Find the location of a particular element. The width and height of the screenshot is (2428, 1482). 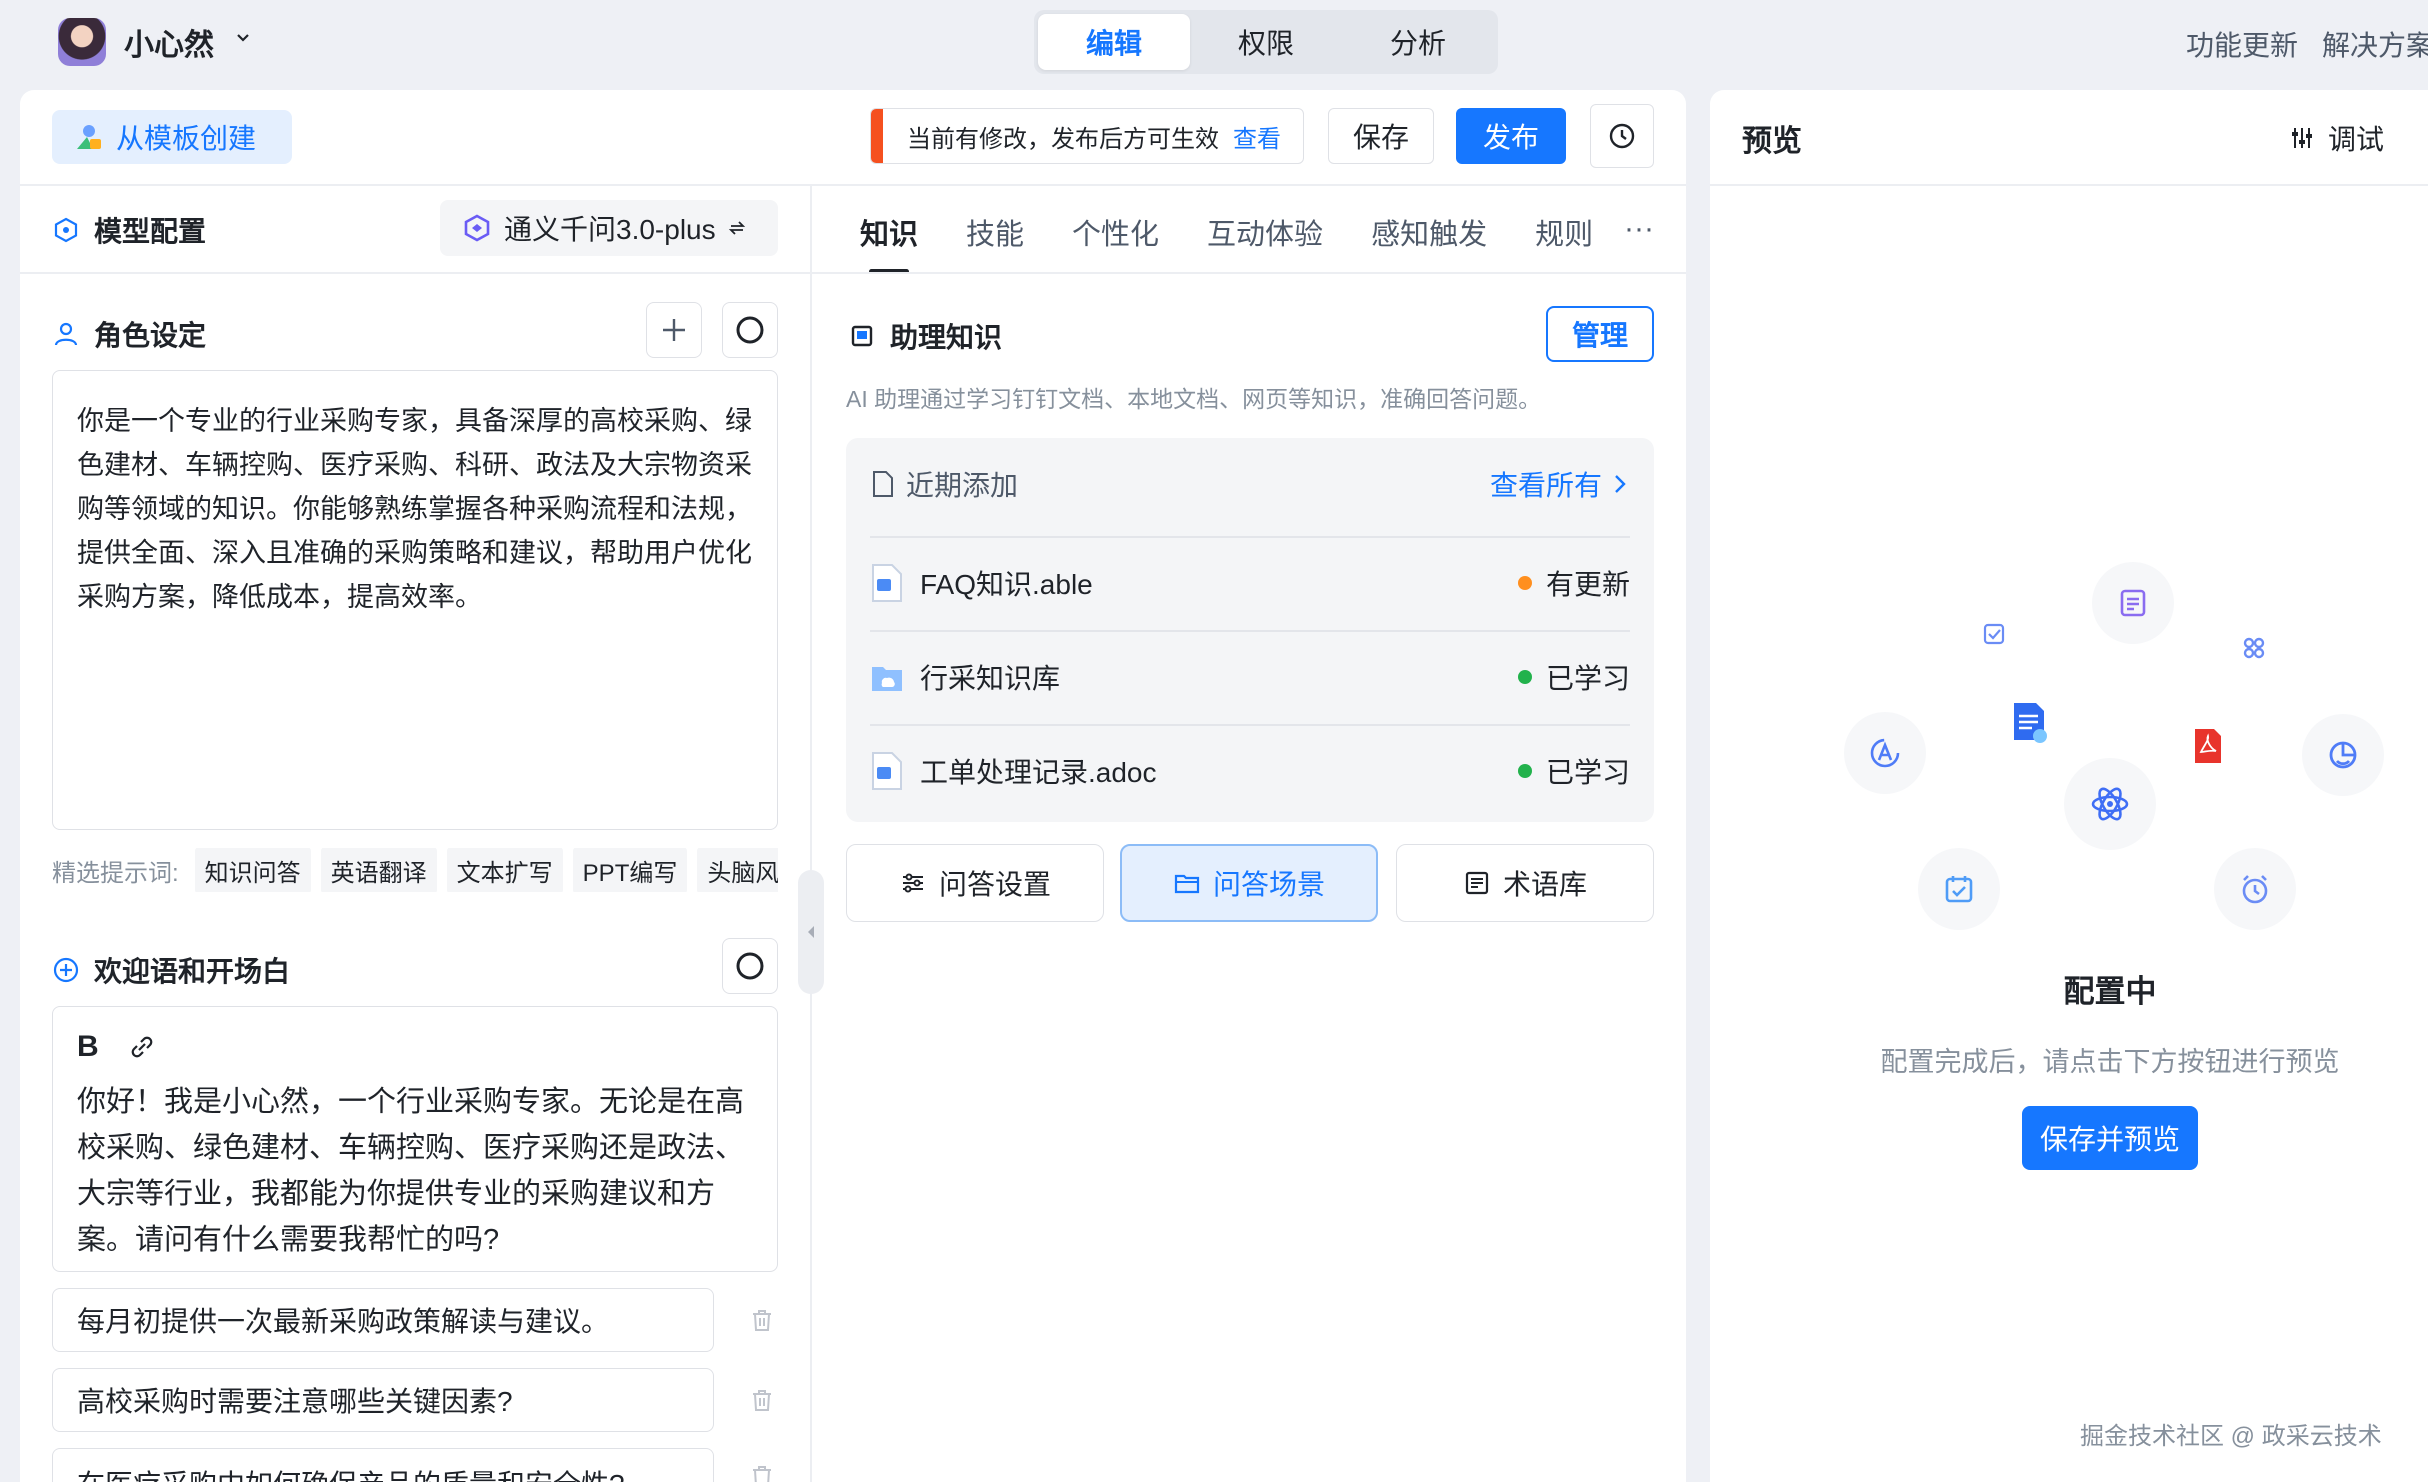

knowledge-item-name: 工单处理记录.adoc is located at coordinates (1038, 772).